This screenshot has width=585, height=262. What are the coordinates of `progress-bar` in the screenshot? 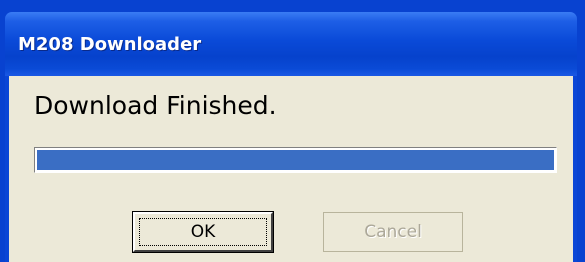 It's located at (295, 160).